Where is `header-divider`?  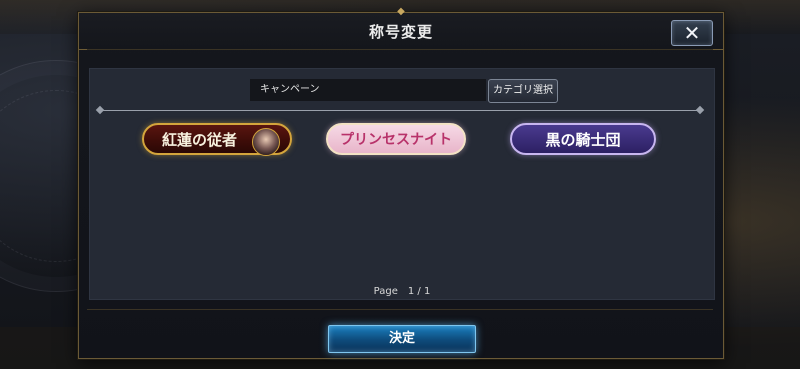 header-divider is located at coordinates (400, 49).